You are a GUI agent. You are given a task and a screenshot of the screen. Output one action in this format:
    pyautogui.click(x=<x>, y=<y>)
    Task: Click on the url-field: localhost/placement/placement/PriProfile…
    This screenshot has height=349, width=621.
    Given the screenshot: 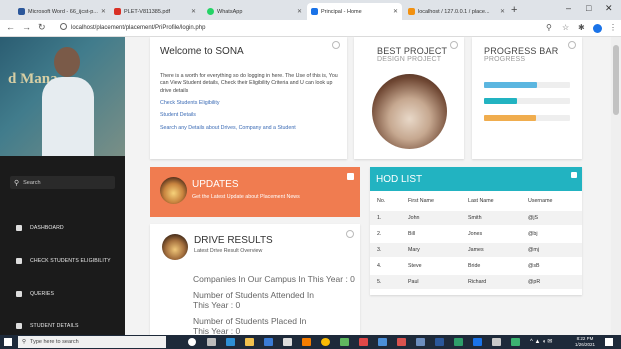 What is the action you would take?
    pyautogui.click(x=132, y=27)
    